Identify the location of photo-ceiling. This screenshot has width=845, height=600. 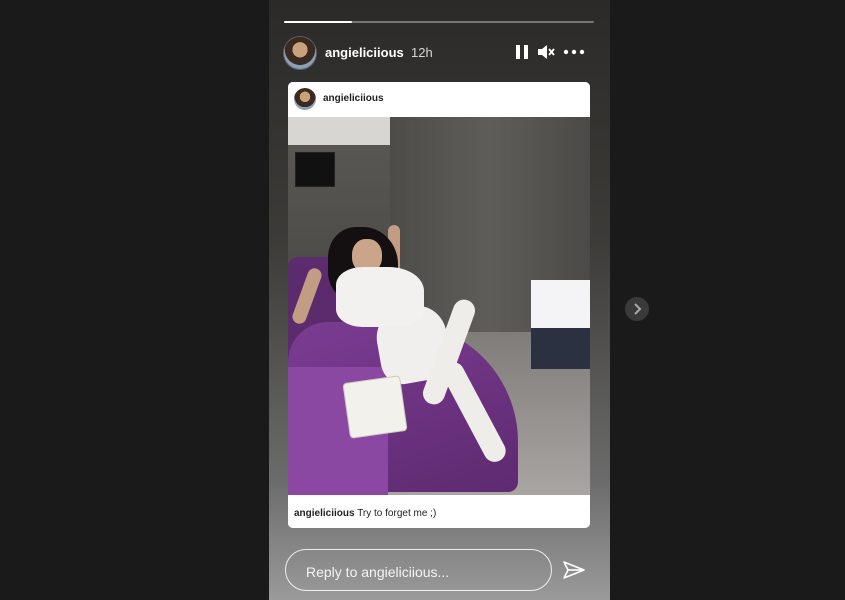
(339, 131).